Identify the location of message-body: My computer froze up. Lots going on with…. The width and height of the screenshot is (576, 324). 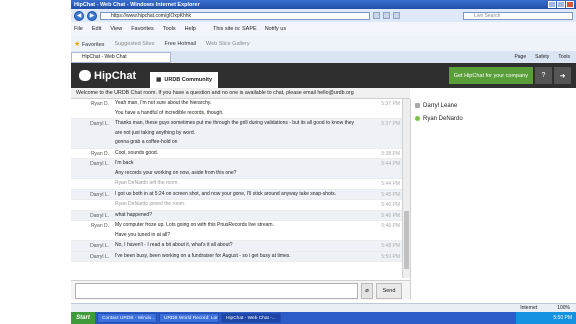
(245, 230).